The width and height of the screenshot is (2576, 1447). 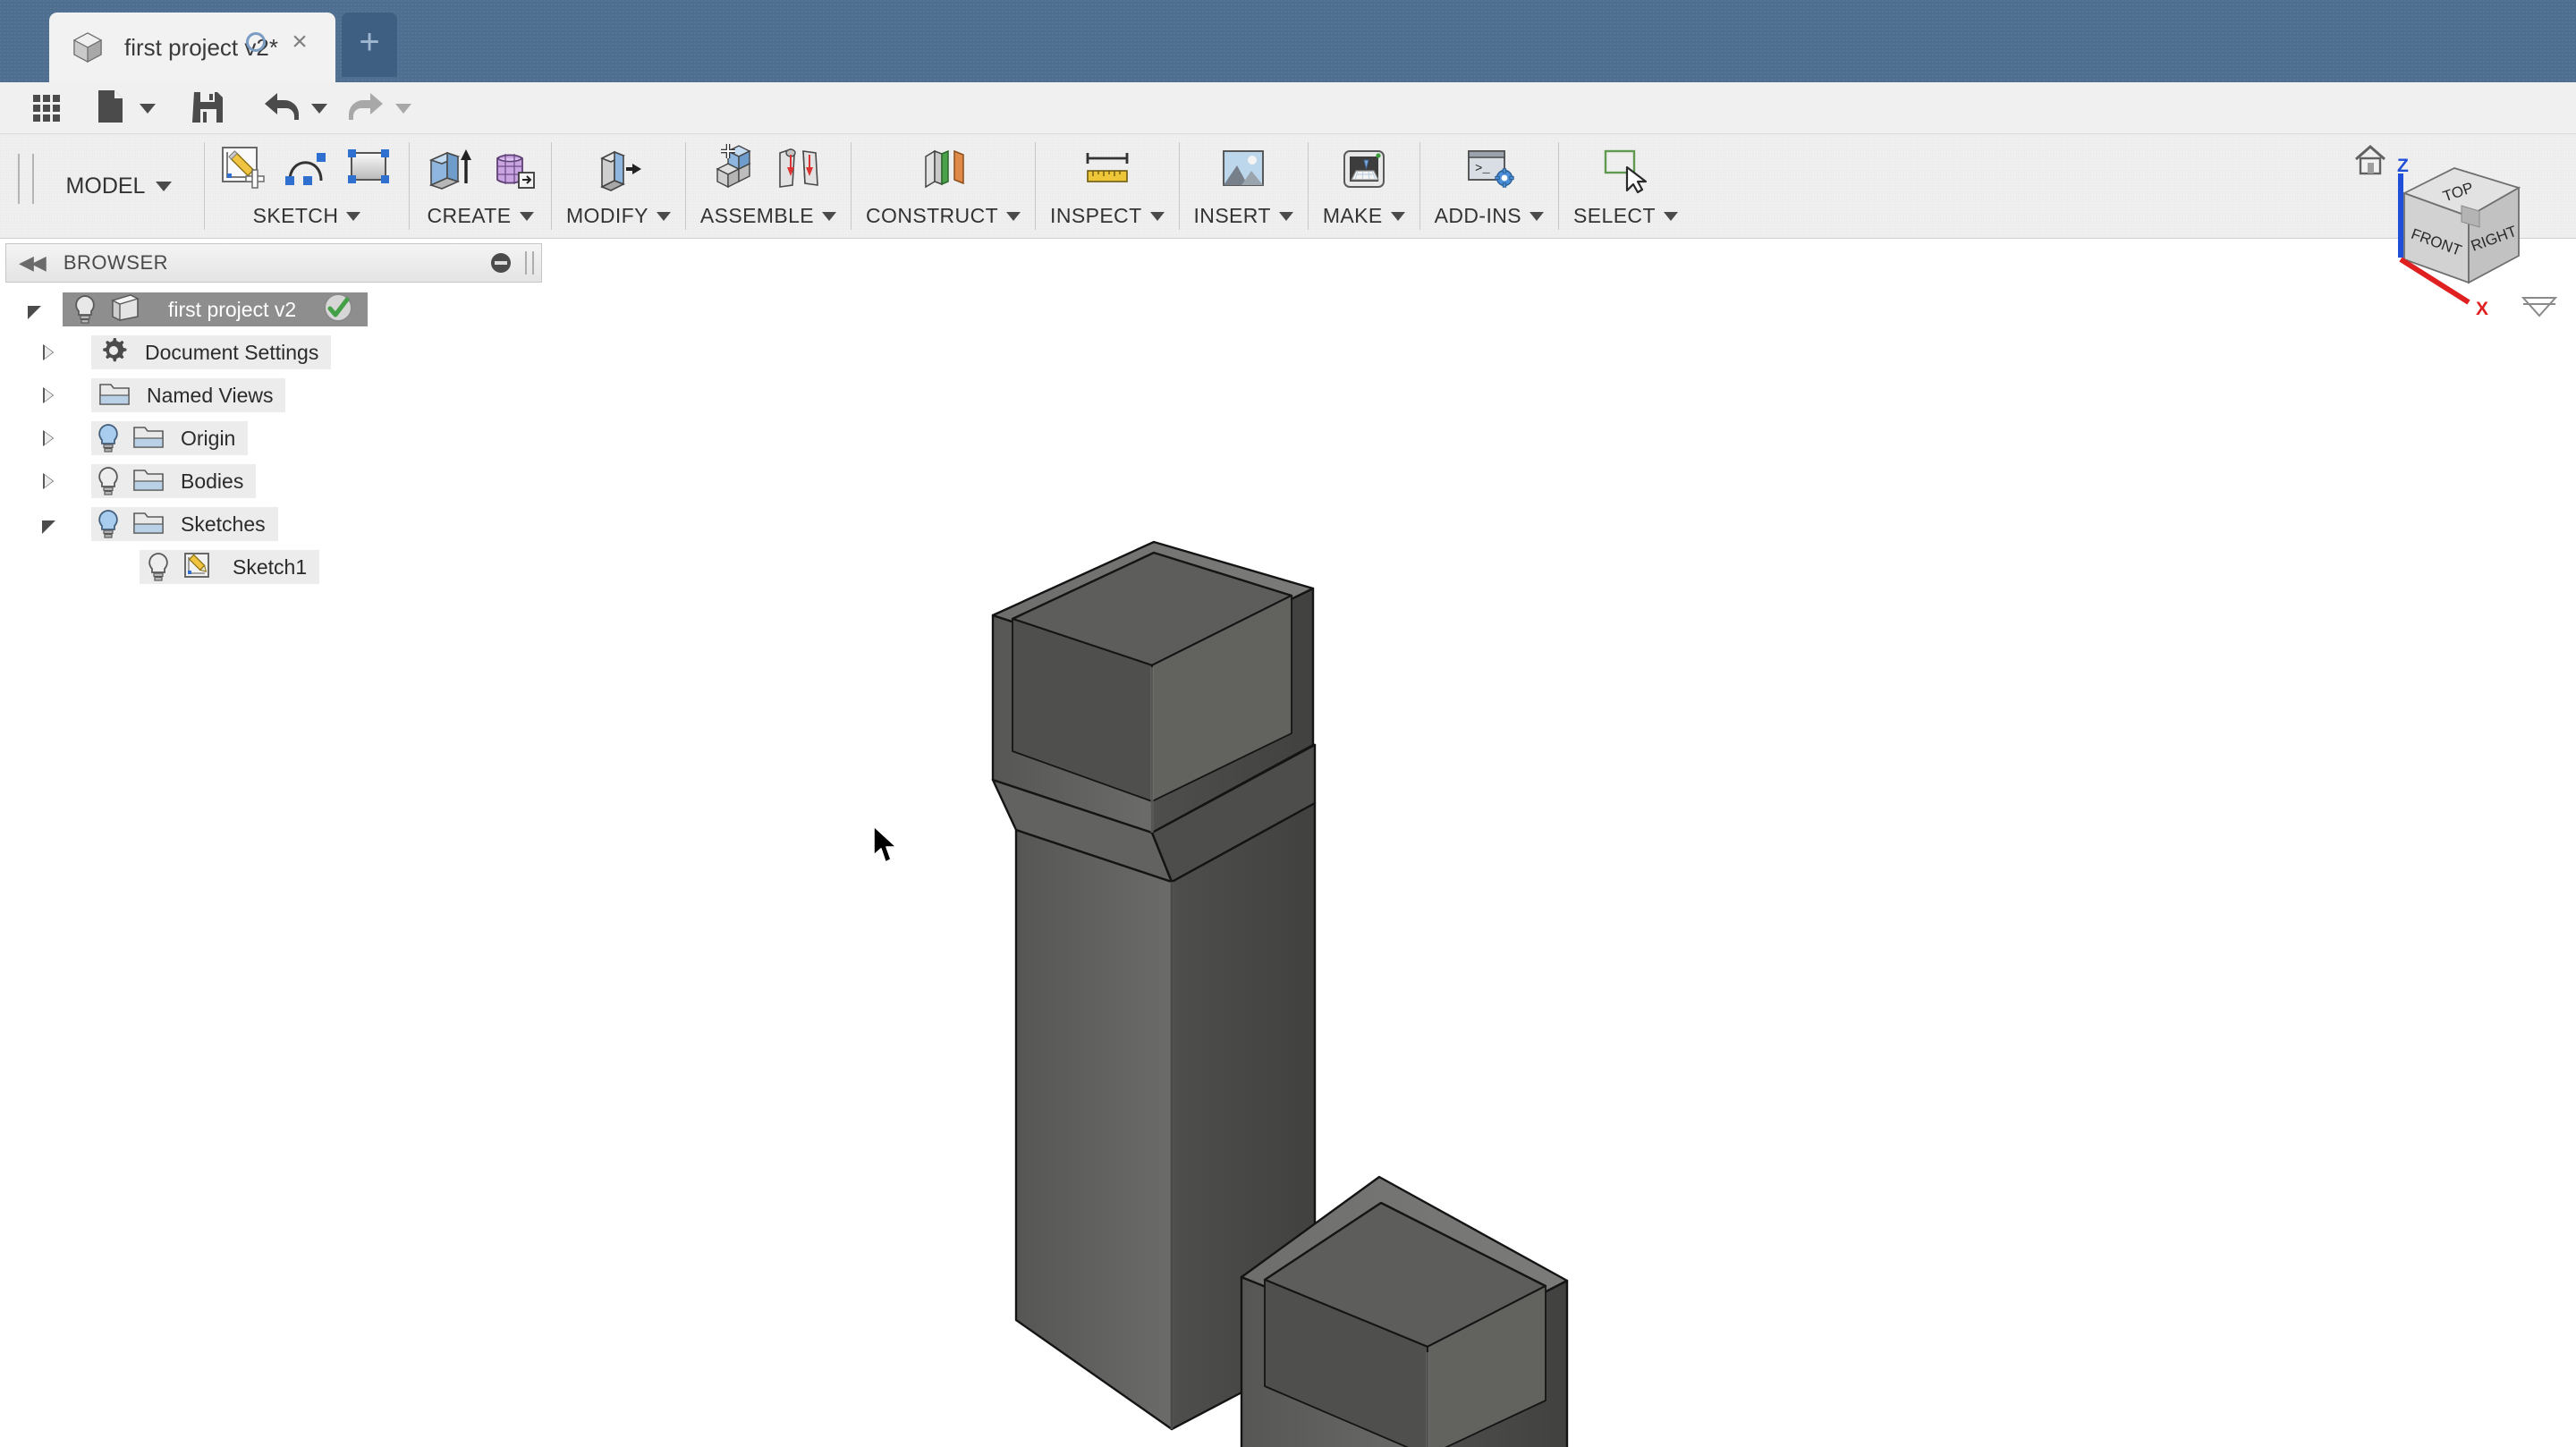 What do you see at coordinates (295, 215) in the screenshot?
I see `panel-label-text: SKETCH` at bounding box center [295, 215].